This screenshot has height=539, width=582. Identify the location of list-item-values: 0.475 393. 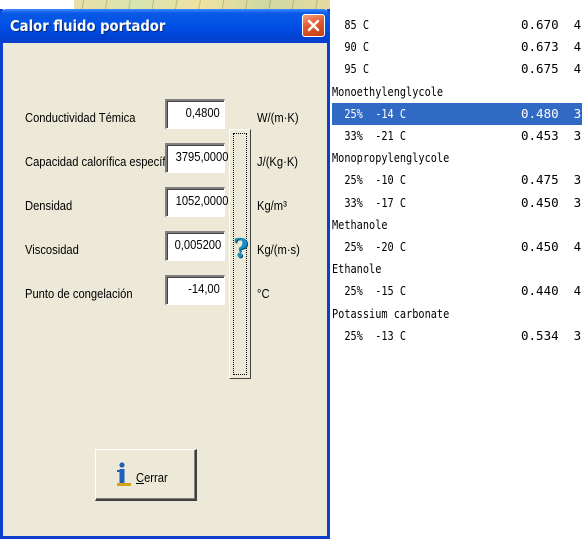
(551, 180).